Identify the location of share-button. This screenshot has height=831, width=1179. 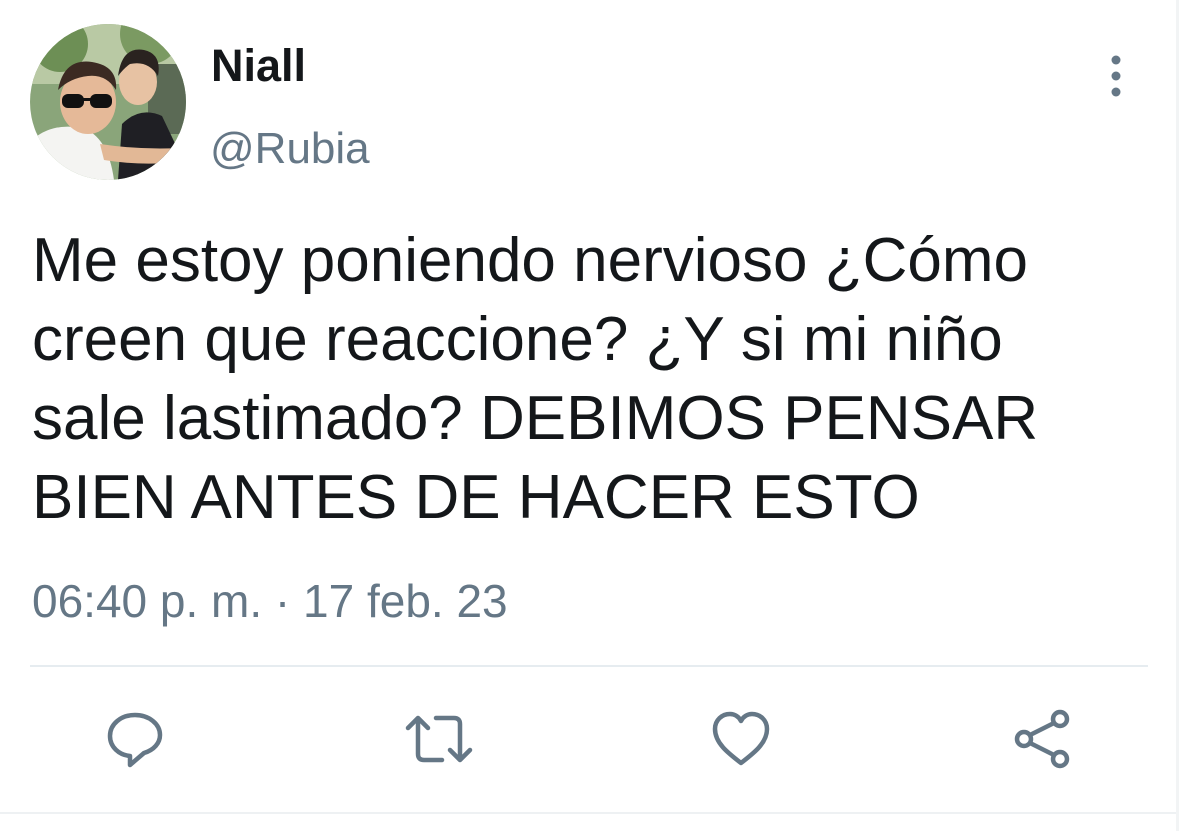
(1043, 739).